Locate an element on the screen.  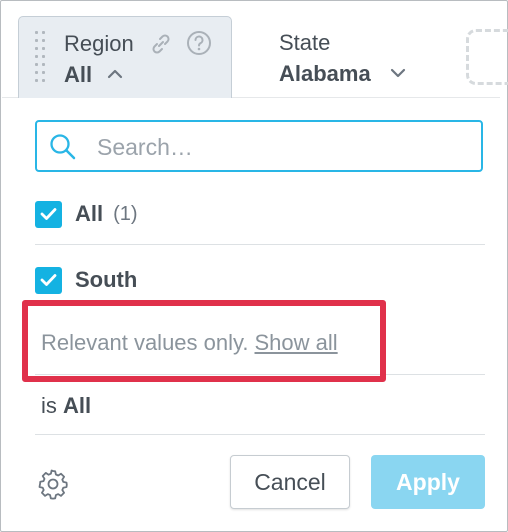
relevant-values-note: Relevant values only. Show all is located at coordinates (189, 343).